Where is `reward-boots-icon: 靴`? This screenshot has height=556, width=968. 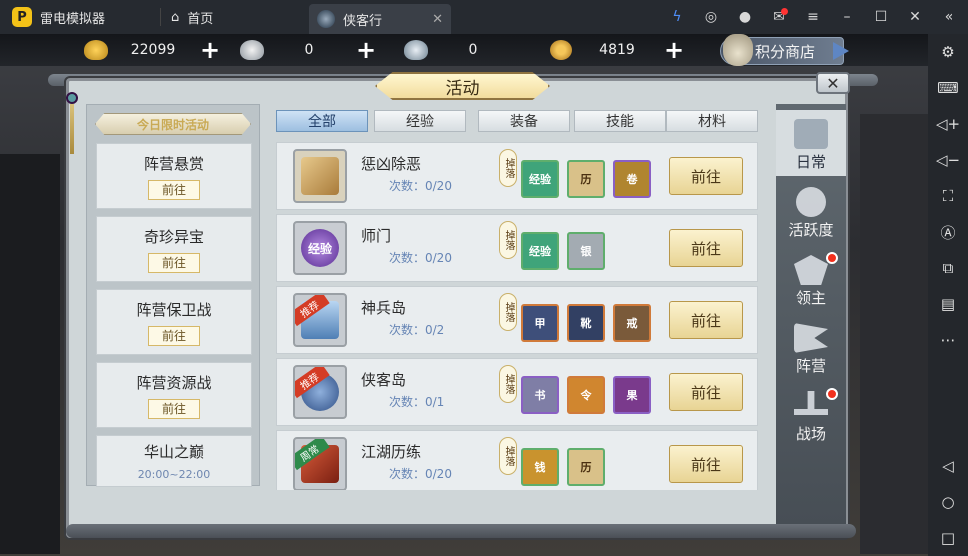
reward-boots-icon: 靴 is located at coordinates (586, 323).